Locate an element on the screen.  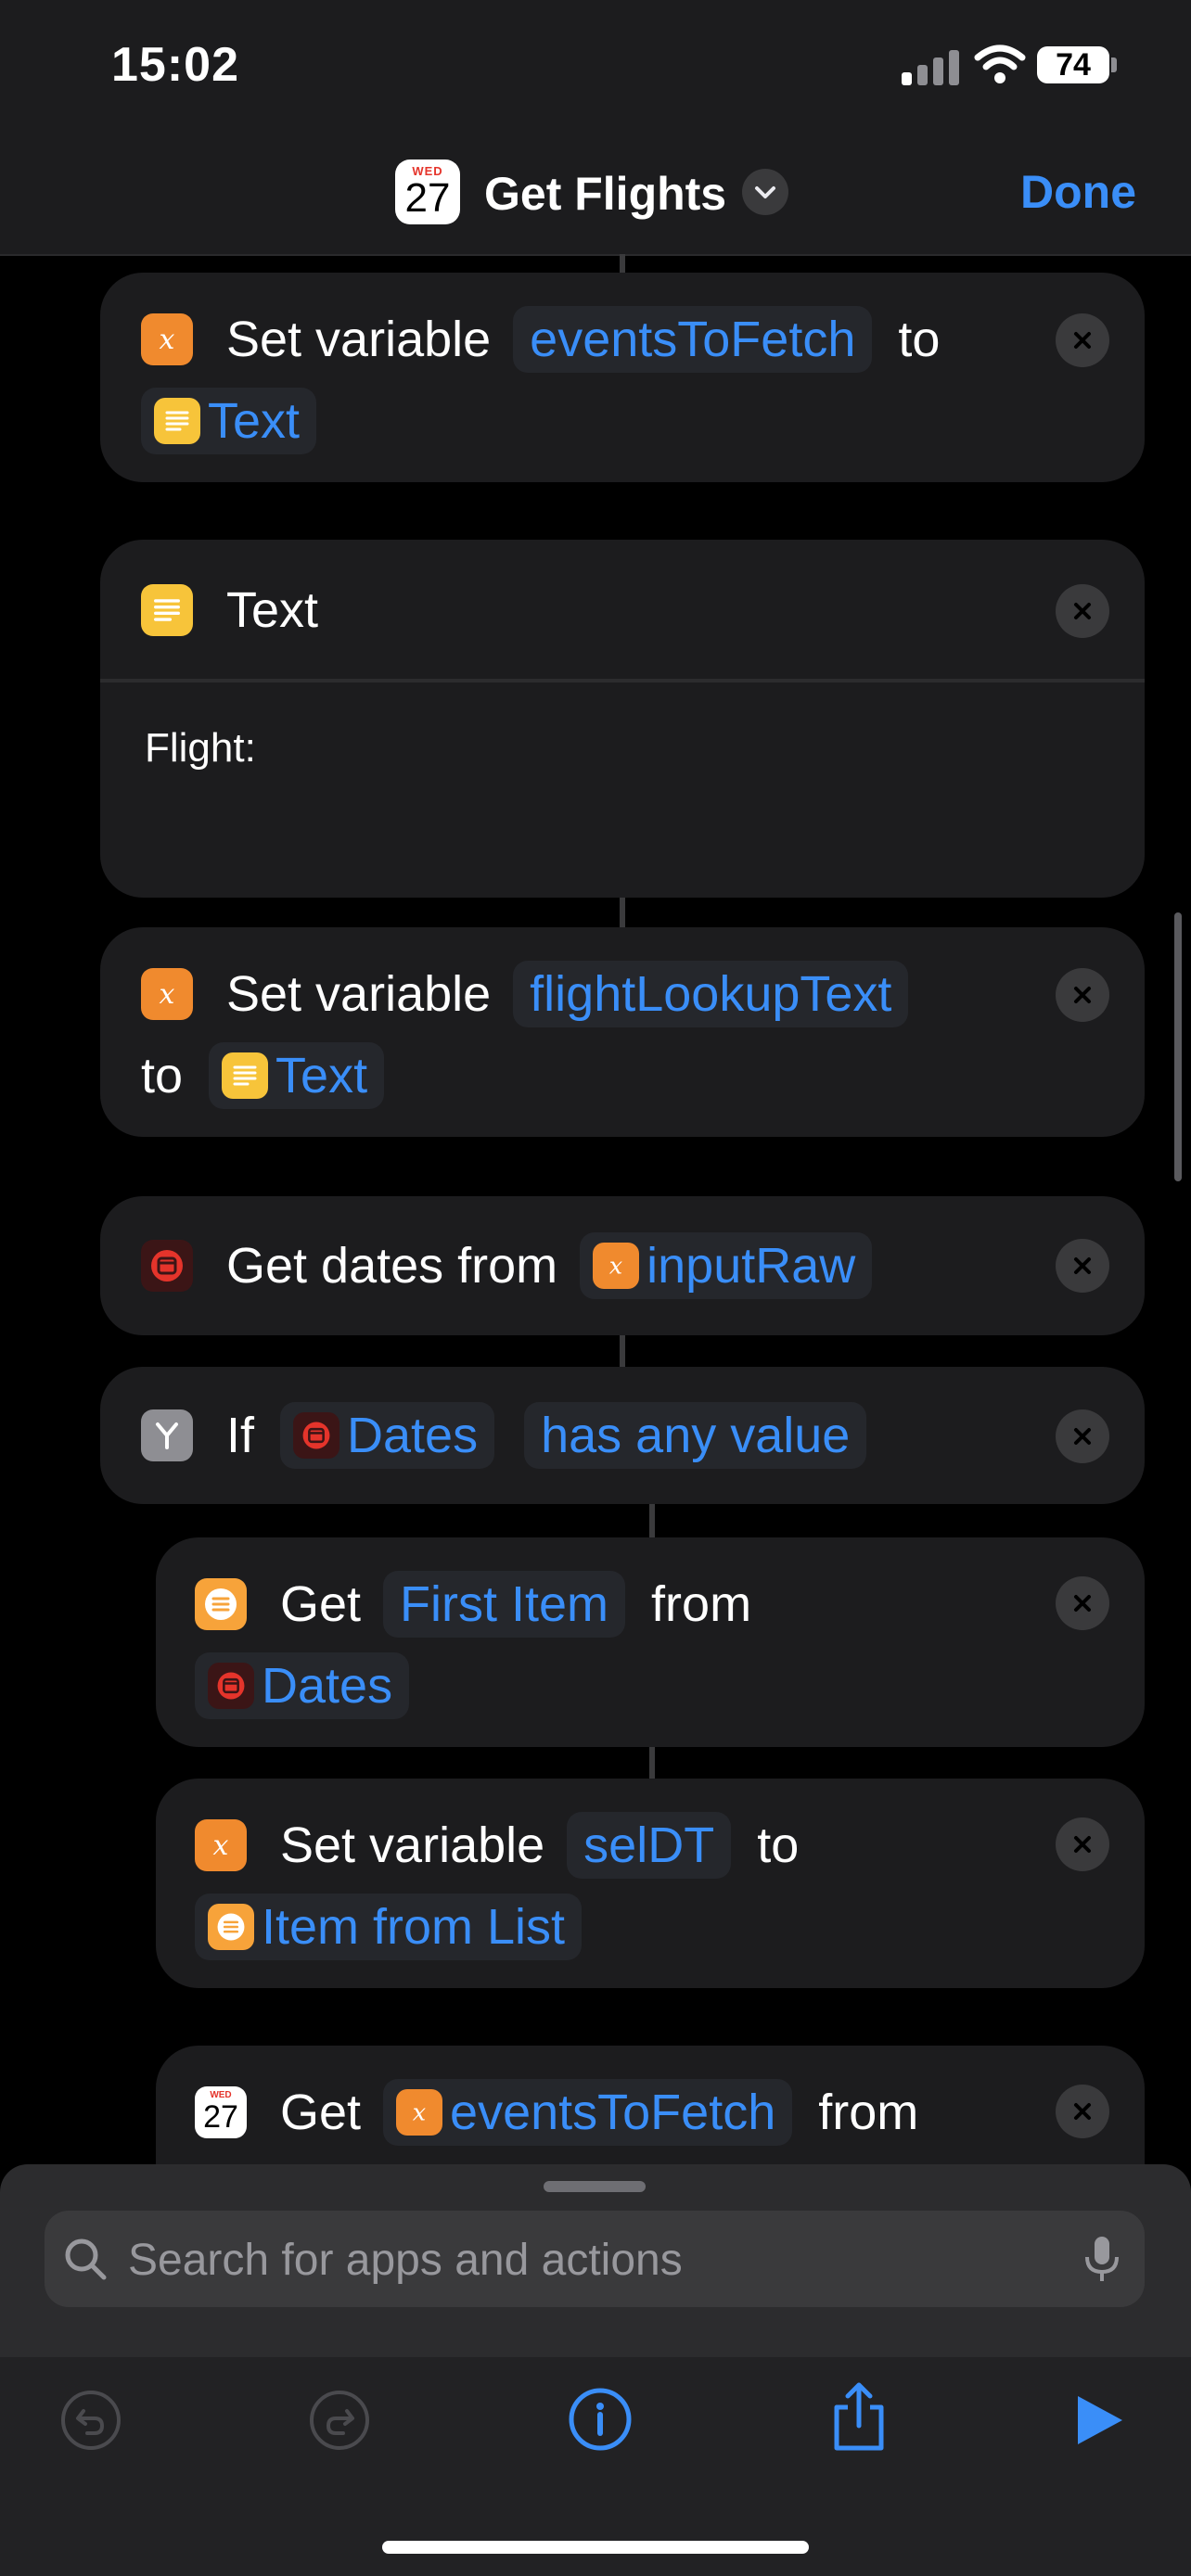
action-row: x Set variable selDT to is located at coordinates (497, 1846).